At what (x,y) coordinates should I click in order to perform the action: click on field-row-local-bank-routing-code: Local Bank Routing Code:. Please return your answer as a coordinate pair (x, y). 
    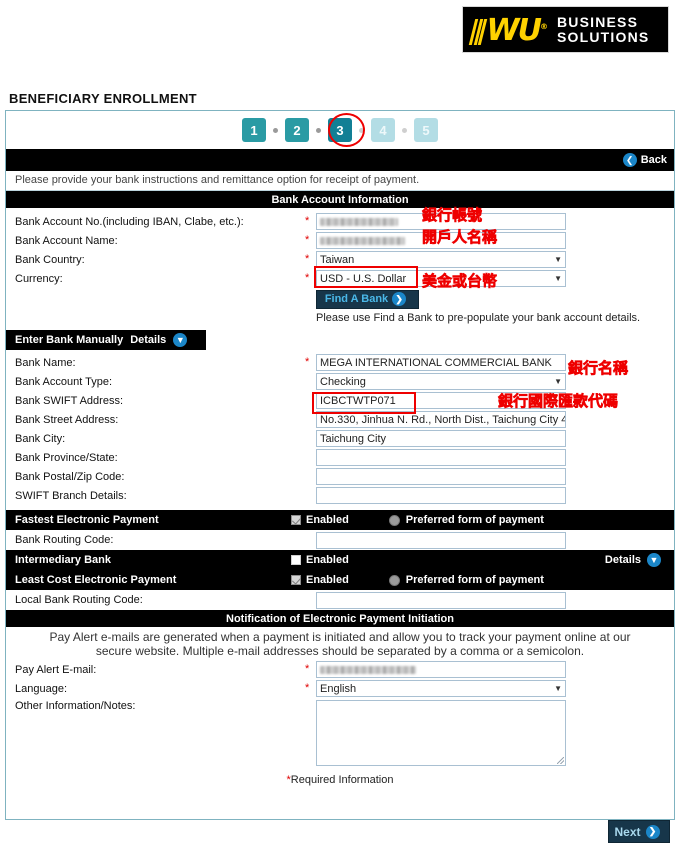
    Looking at the image, I should click on (340, 600).